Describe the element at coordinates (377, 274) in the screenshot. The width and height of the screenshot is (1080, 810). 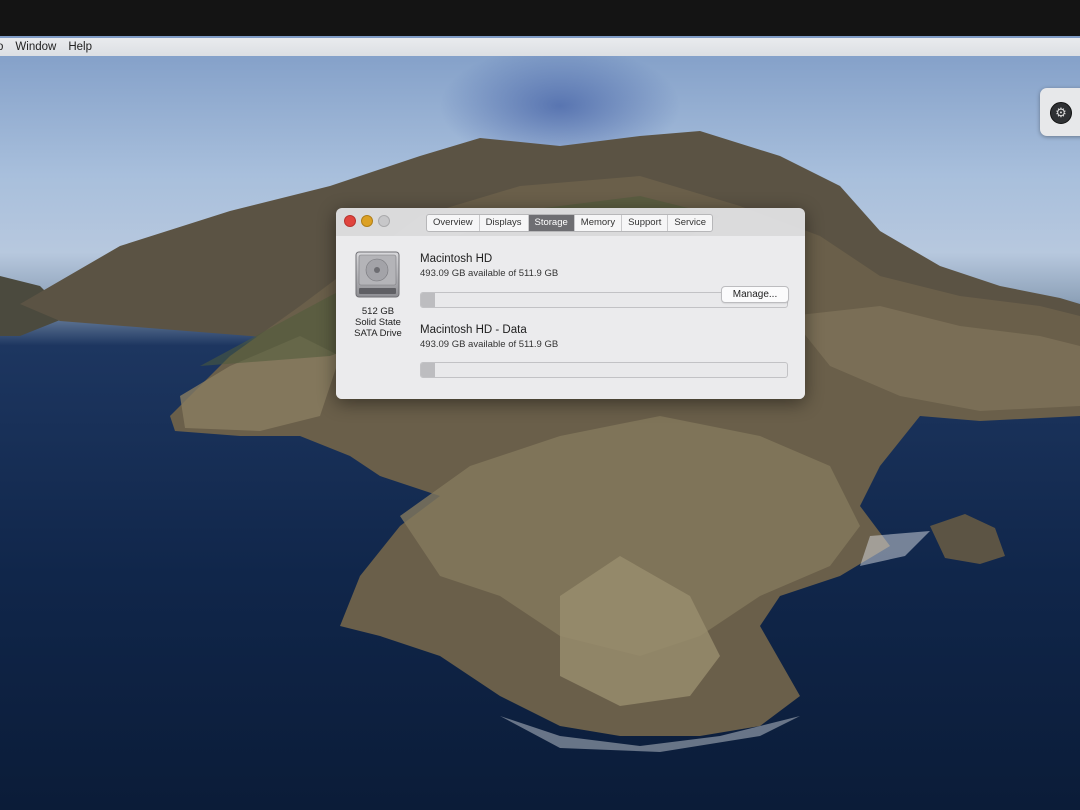
I see `hard-drive-icon` at that location.